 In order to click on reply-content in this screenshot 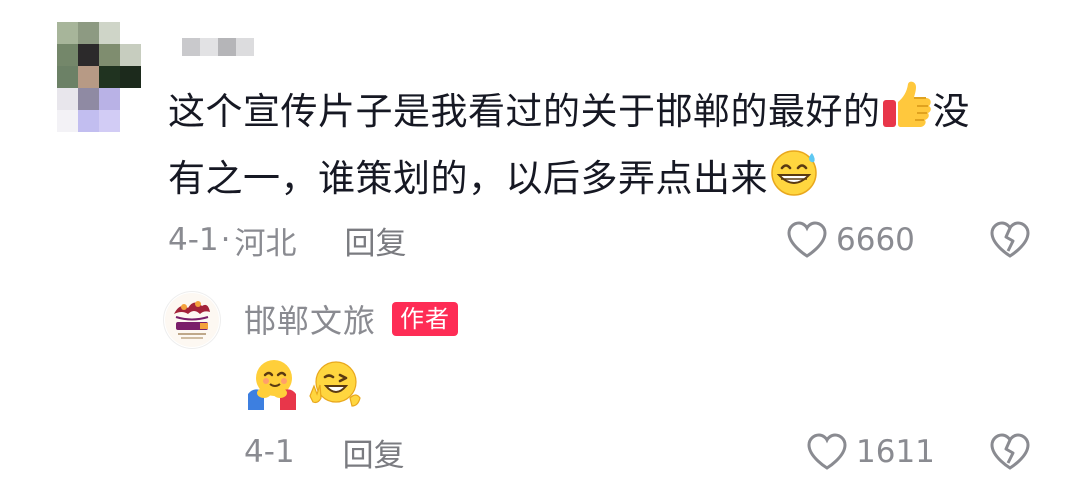, I will do `click(307, 384)`.